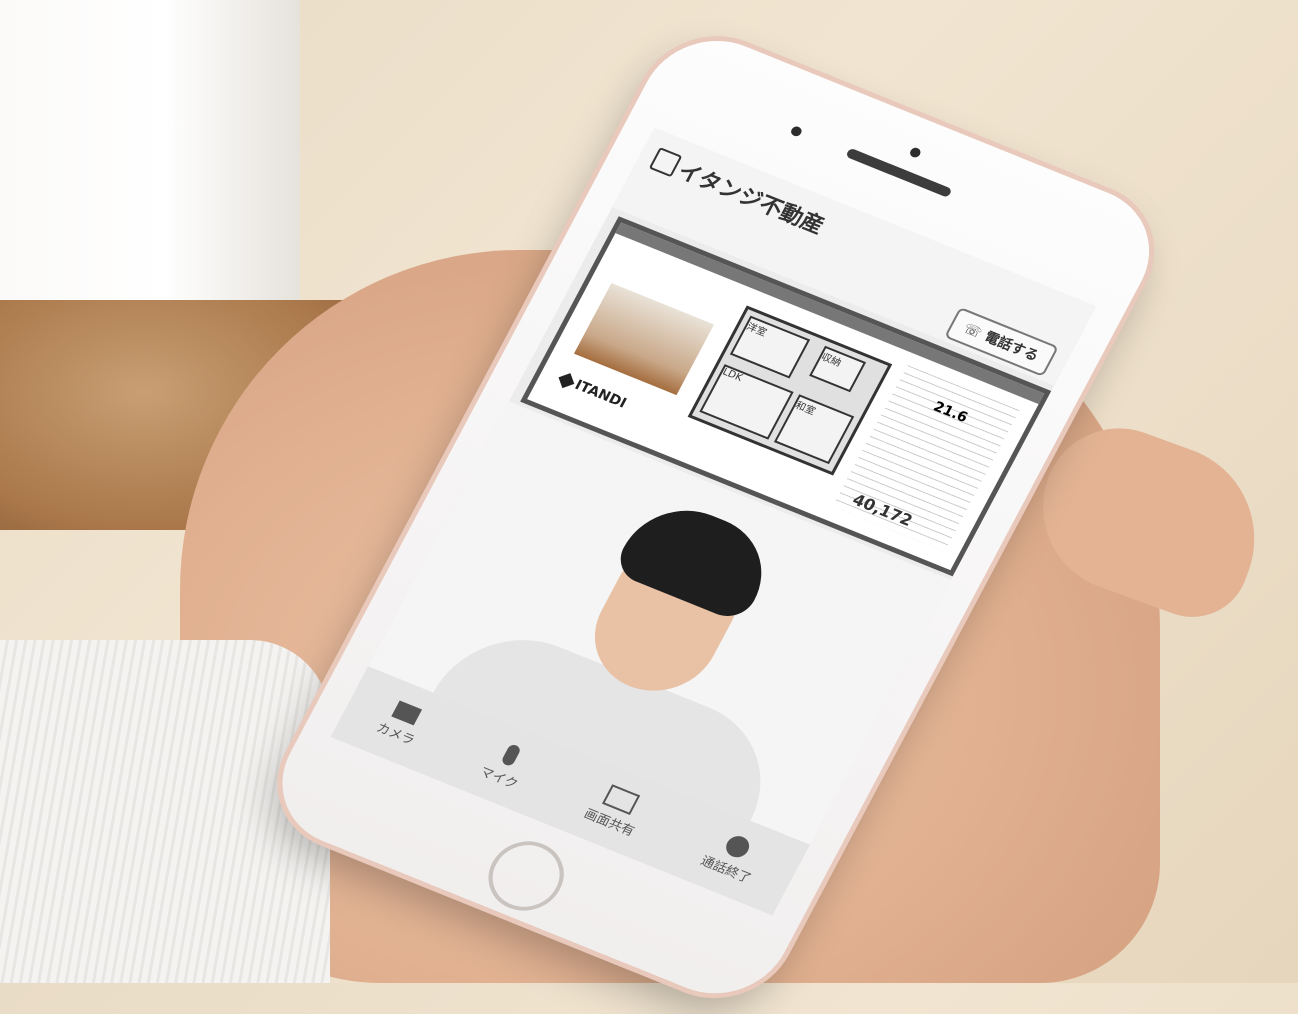 This screenshot has height=1014, width=1298. I want to click on mic-icon, so click(511, 754).